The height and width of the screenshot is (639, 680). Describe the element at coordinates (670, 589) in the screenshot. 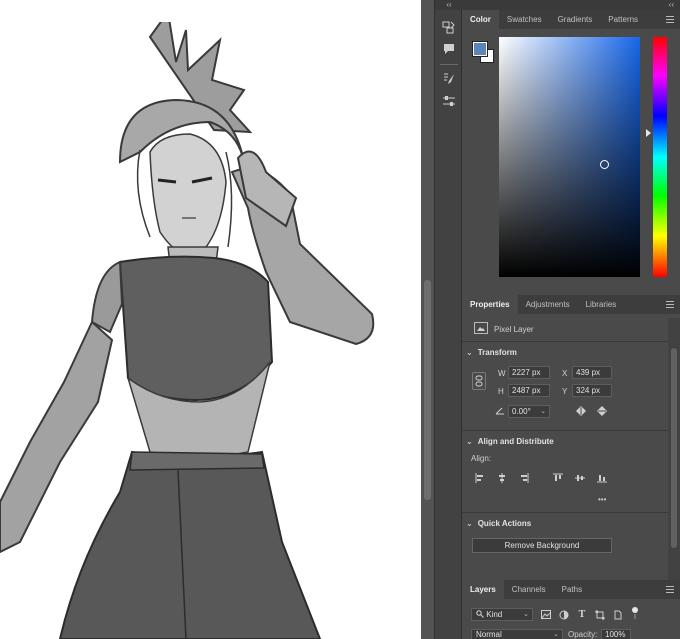

I see `layers-panel-menu-icon` at that location.